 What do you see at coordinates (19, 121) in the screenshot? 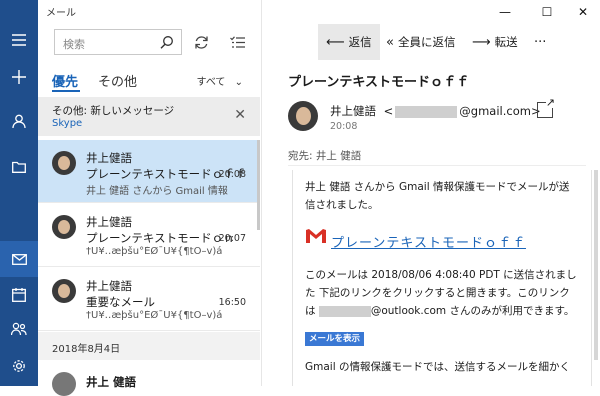
I see `account-icon` at bounding box center [19, 121].